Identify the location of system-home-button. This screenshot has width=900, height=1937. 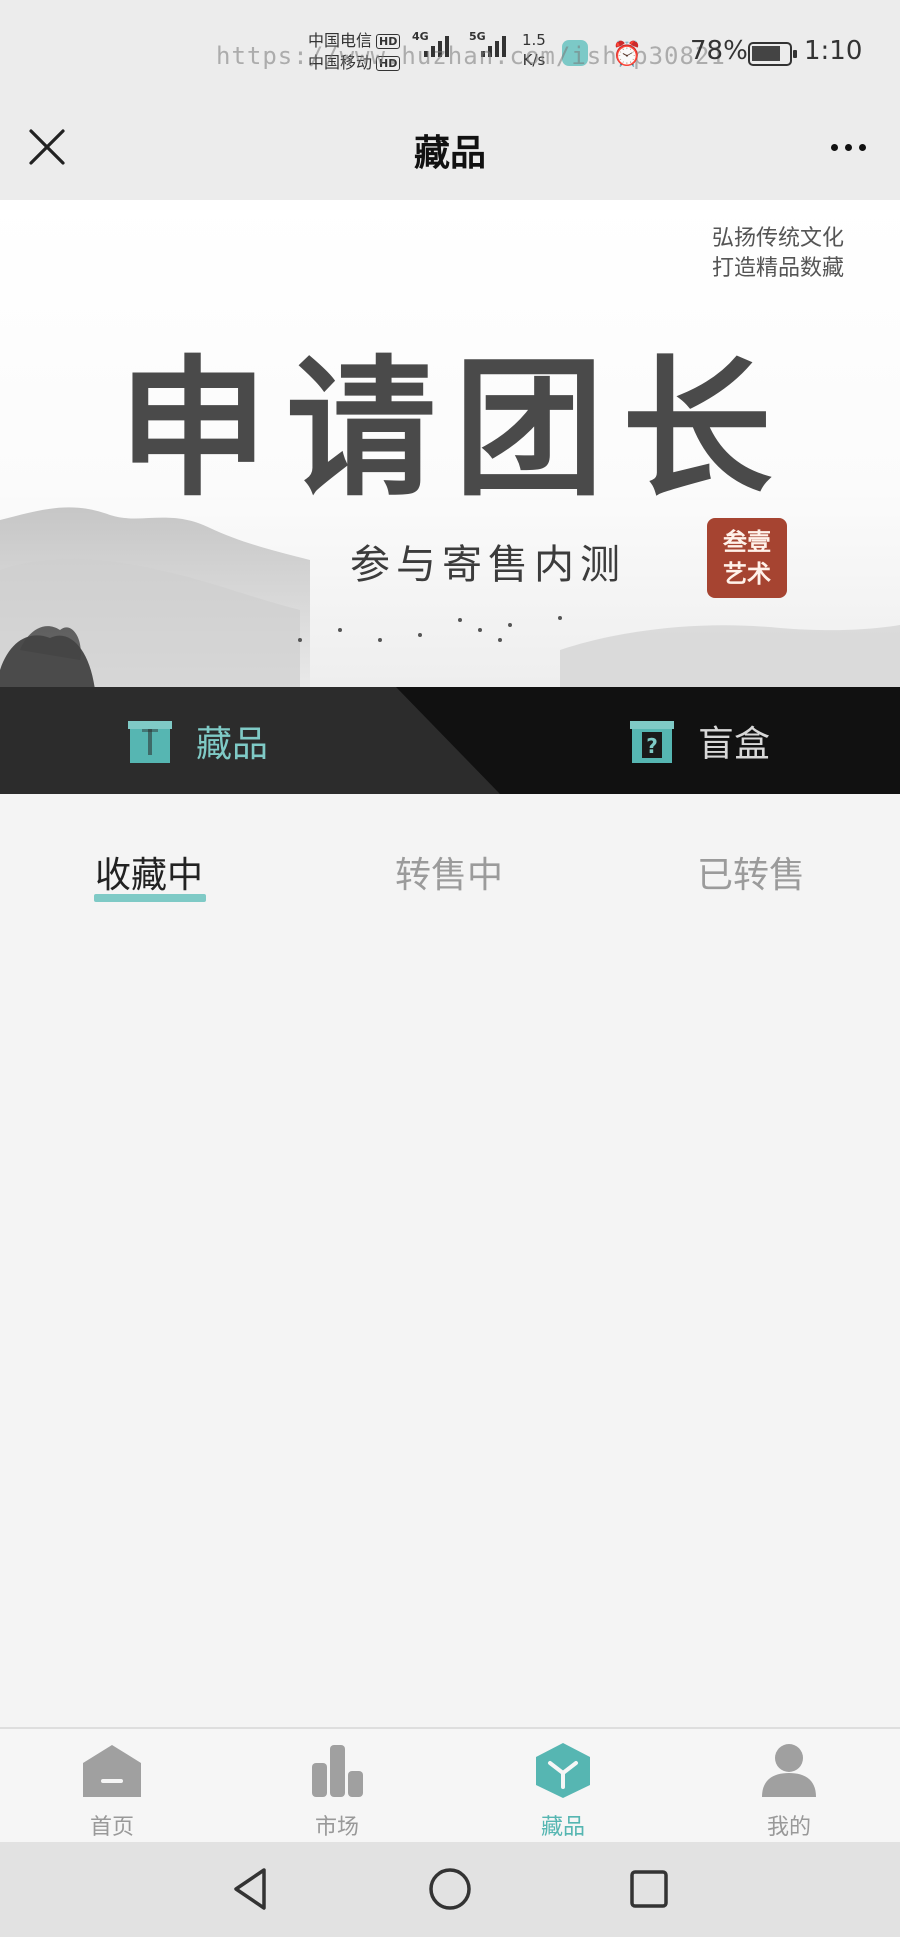
(450, 1889).